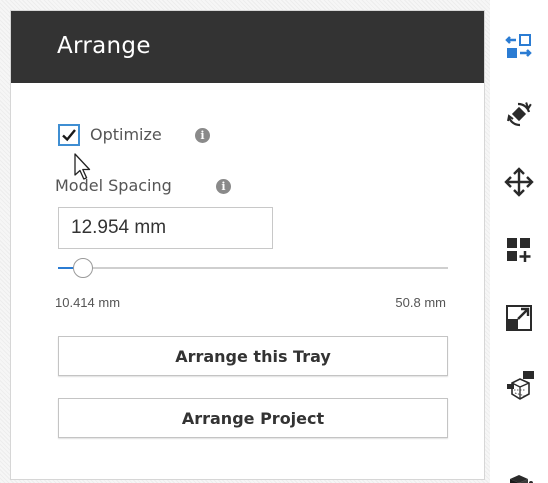 Image resolution: width=548 pixels, height=483 pixels. I want to click on support-icon, so click(520, 385).